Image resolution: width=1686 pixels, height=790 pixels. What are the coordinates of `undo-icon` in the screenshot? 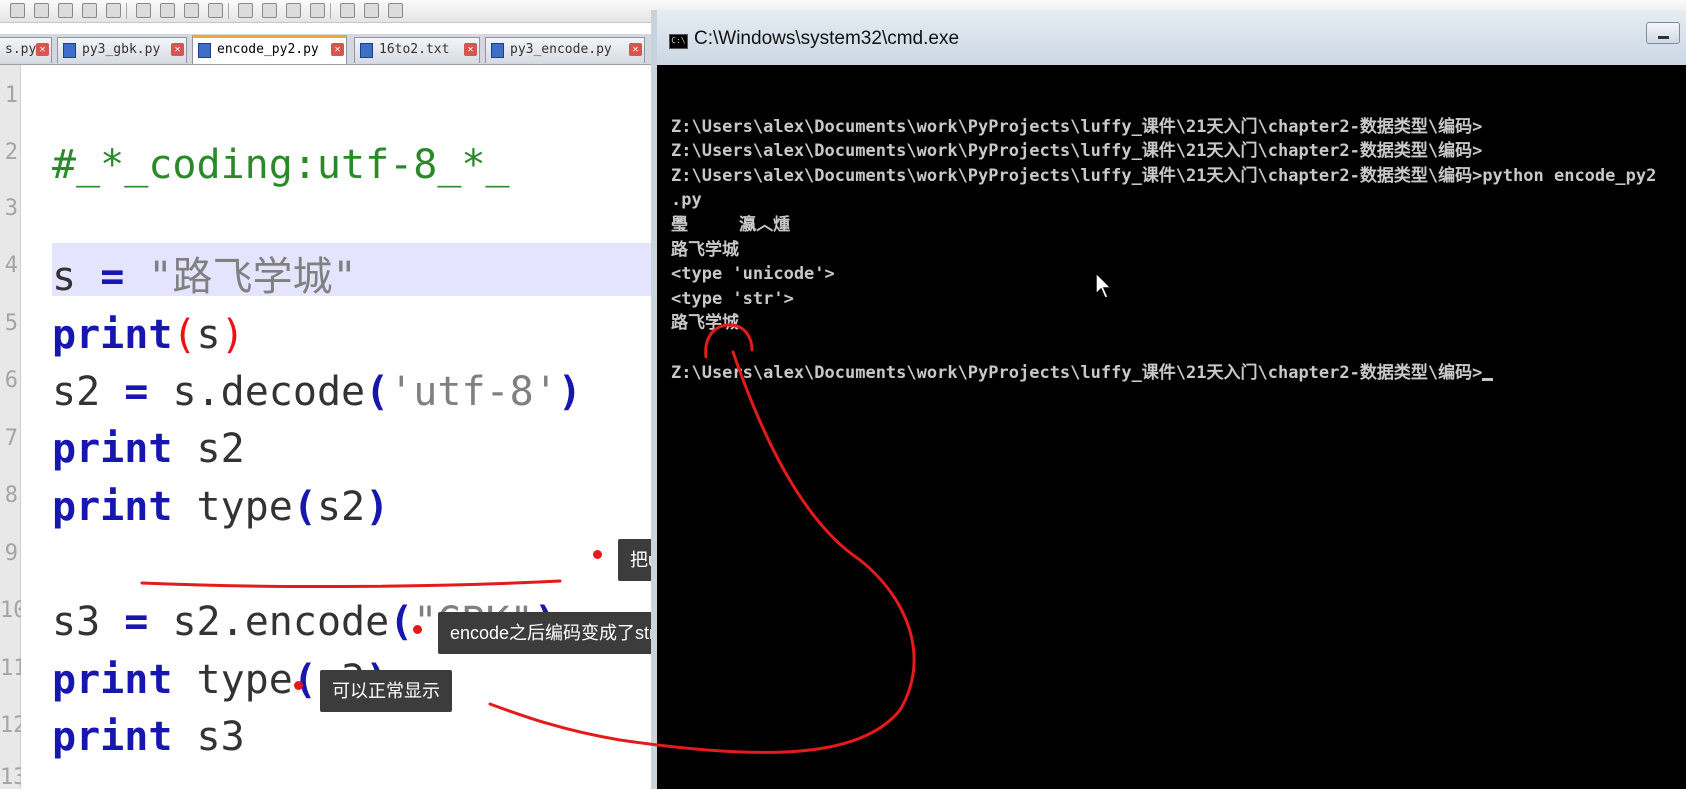 It's located at (191, 10).